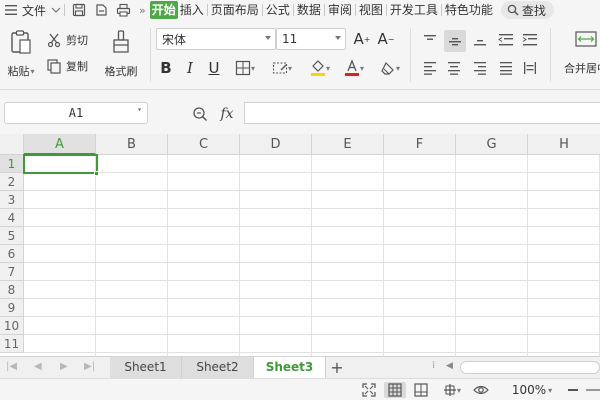  I want to click on active-cell-a1, so click(60, 164).